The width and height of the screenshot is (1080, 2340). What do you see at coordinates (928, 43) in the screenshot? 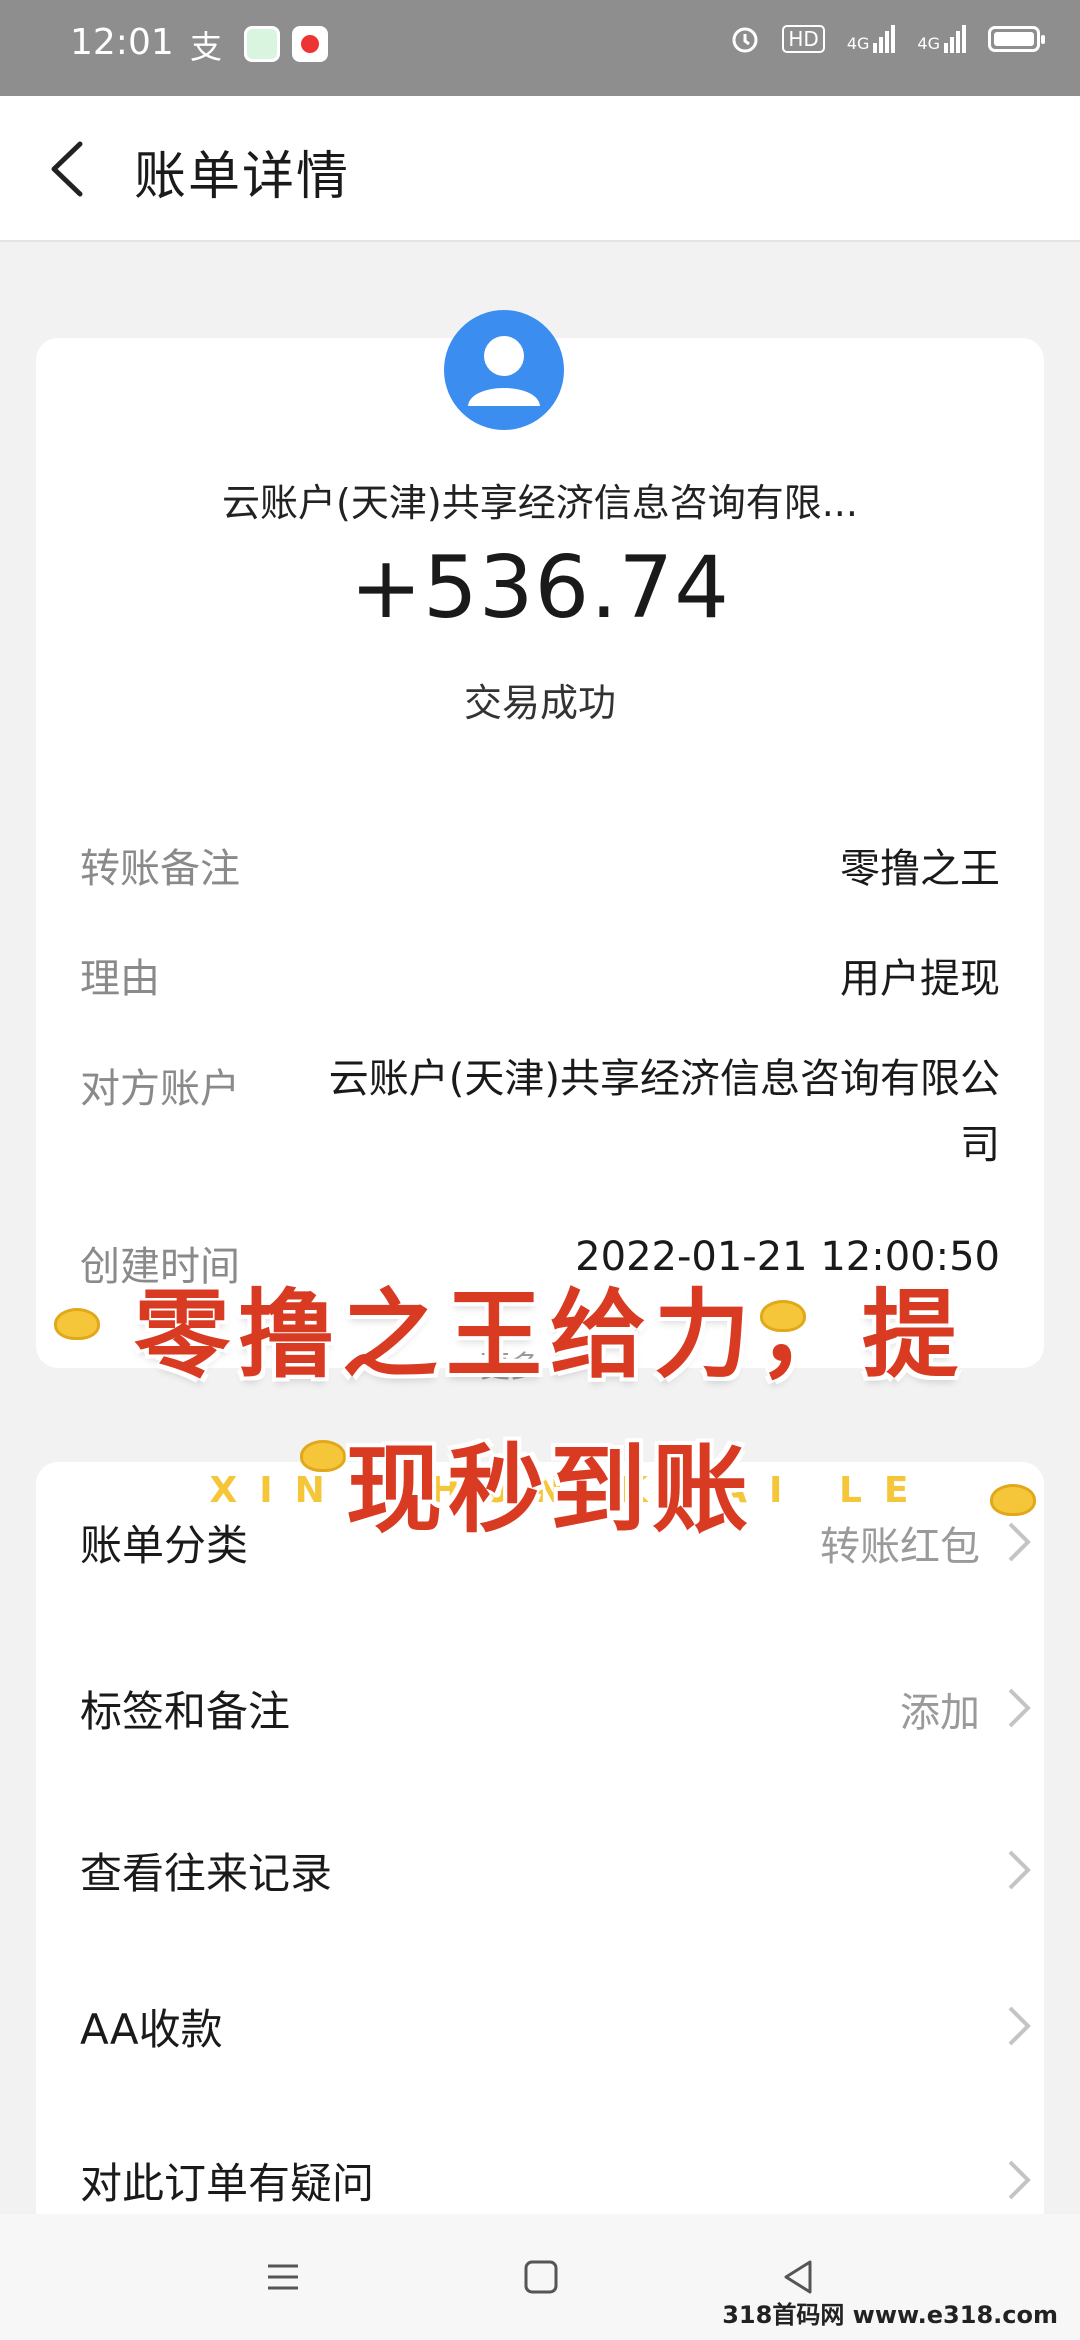
I see `network-type-2: 4G` at bounding box center [928, 43].